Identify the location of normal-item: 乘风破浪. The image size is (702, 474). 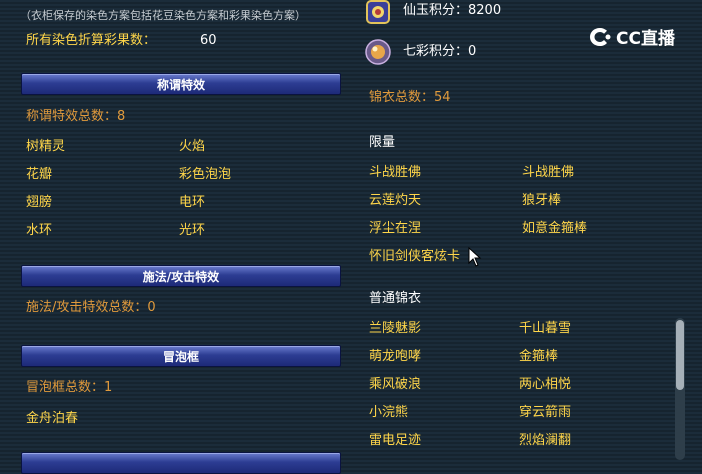
(395, 384).